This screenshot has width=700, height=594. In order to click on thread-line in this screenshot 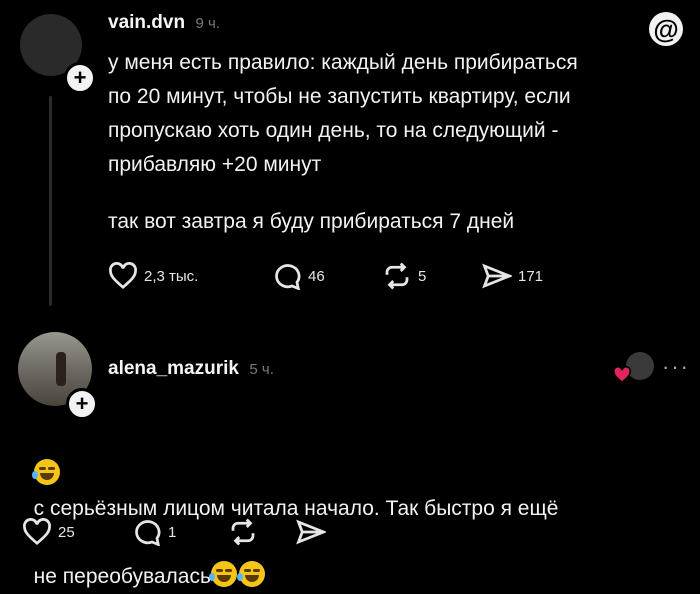, I will do `click(50, 201)`.